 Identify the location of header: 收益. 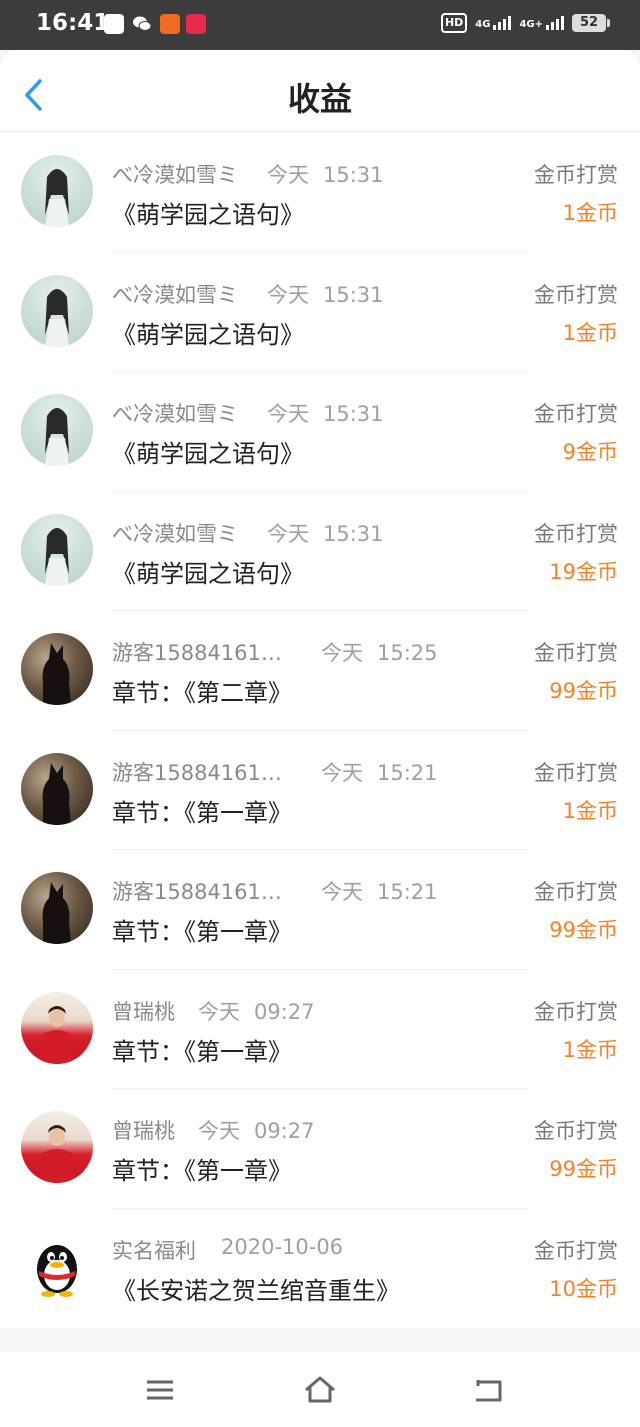
(320, 91).